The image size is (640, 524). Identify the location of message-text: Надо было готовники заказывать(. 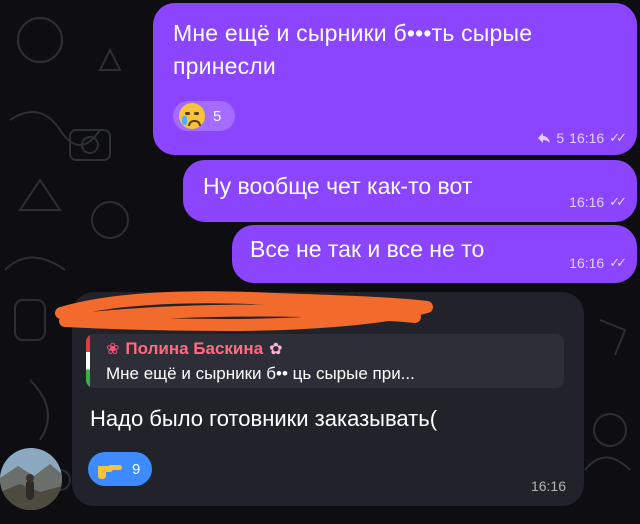
(264, 418).